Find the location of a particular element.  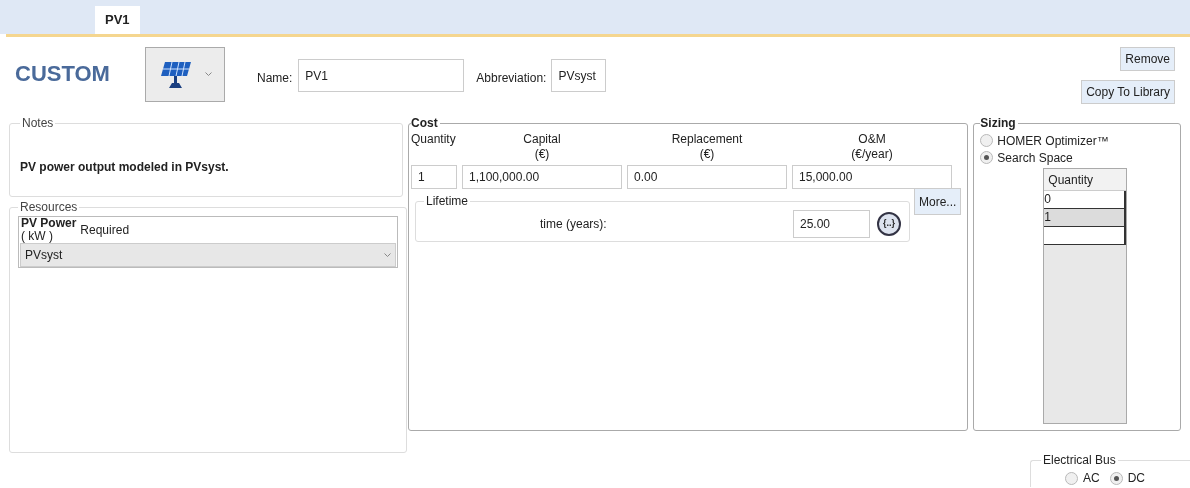

time-label: time (years): is located at coordinates (574, 224).